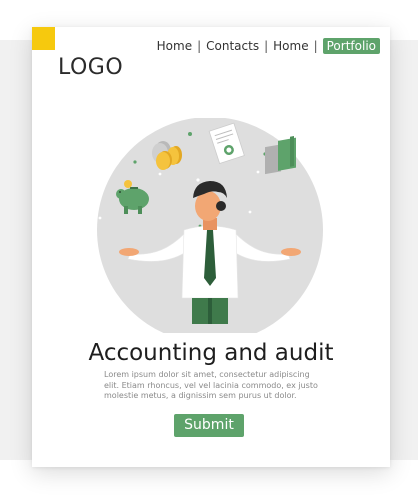  Describe the element at coordinates (43, 38) in the screenshot. I see `logo-mark` at that location.